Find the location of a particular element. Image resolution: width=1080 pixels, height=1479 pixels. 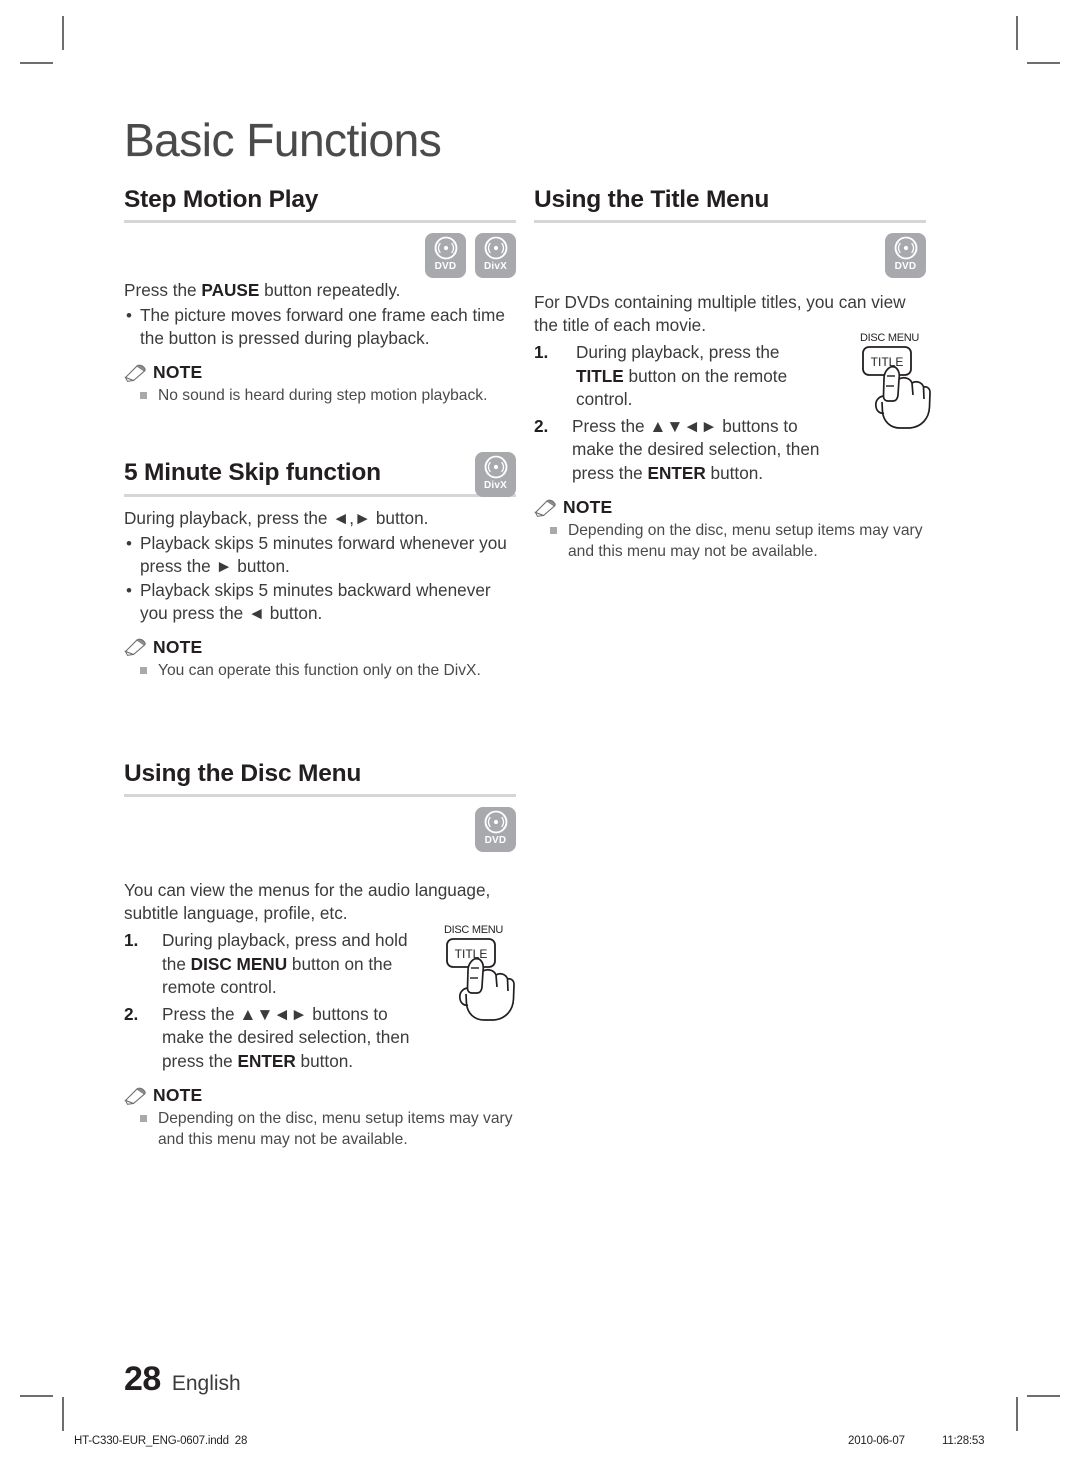

chapter-title: Basic Functions is located at coordinates (283, 140).